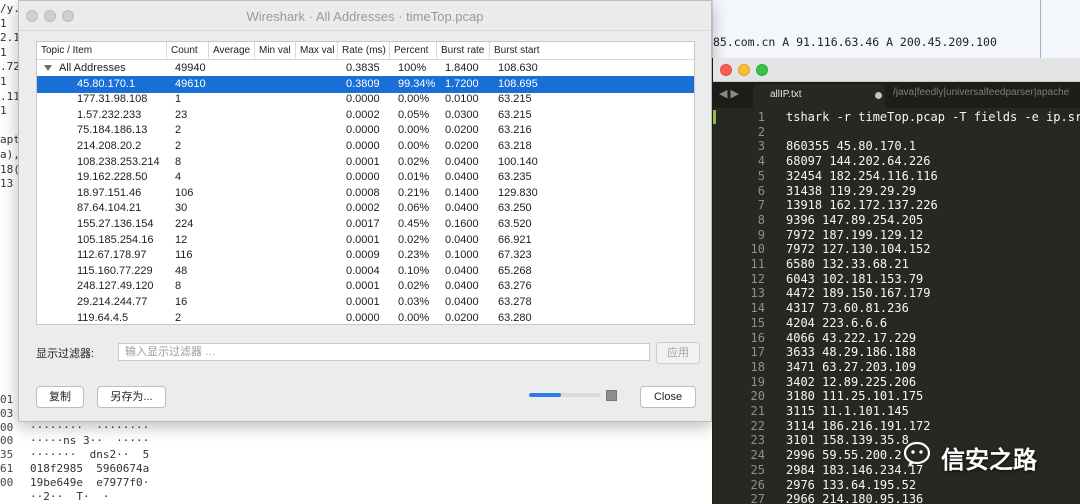 The width and height of the screenshot is (1080, 504). What do you see at coordinates (7, 468) in the screenshot?
I see `hex-dump-offset: 61` at bounding box center [7, 468].